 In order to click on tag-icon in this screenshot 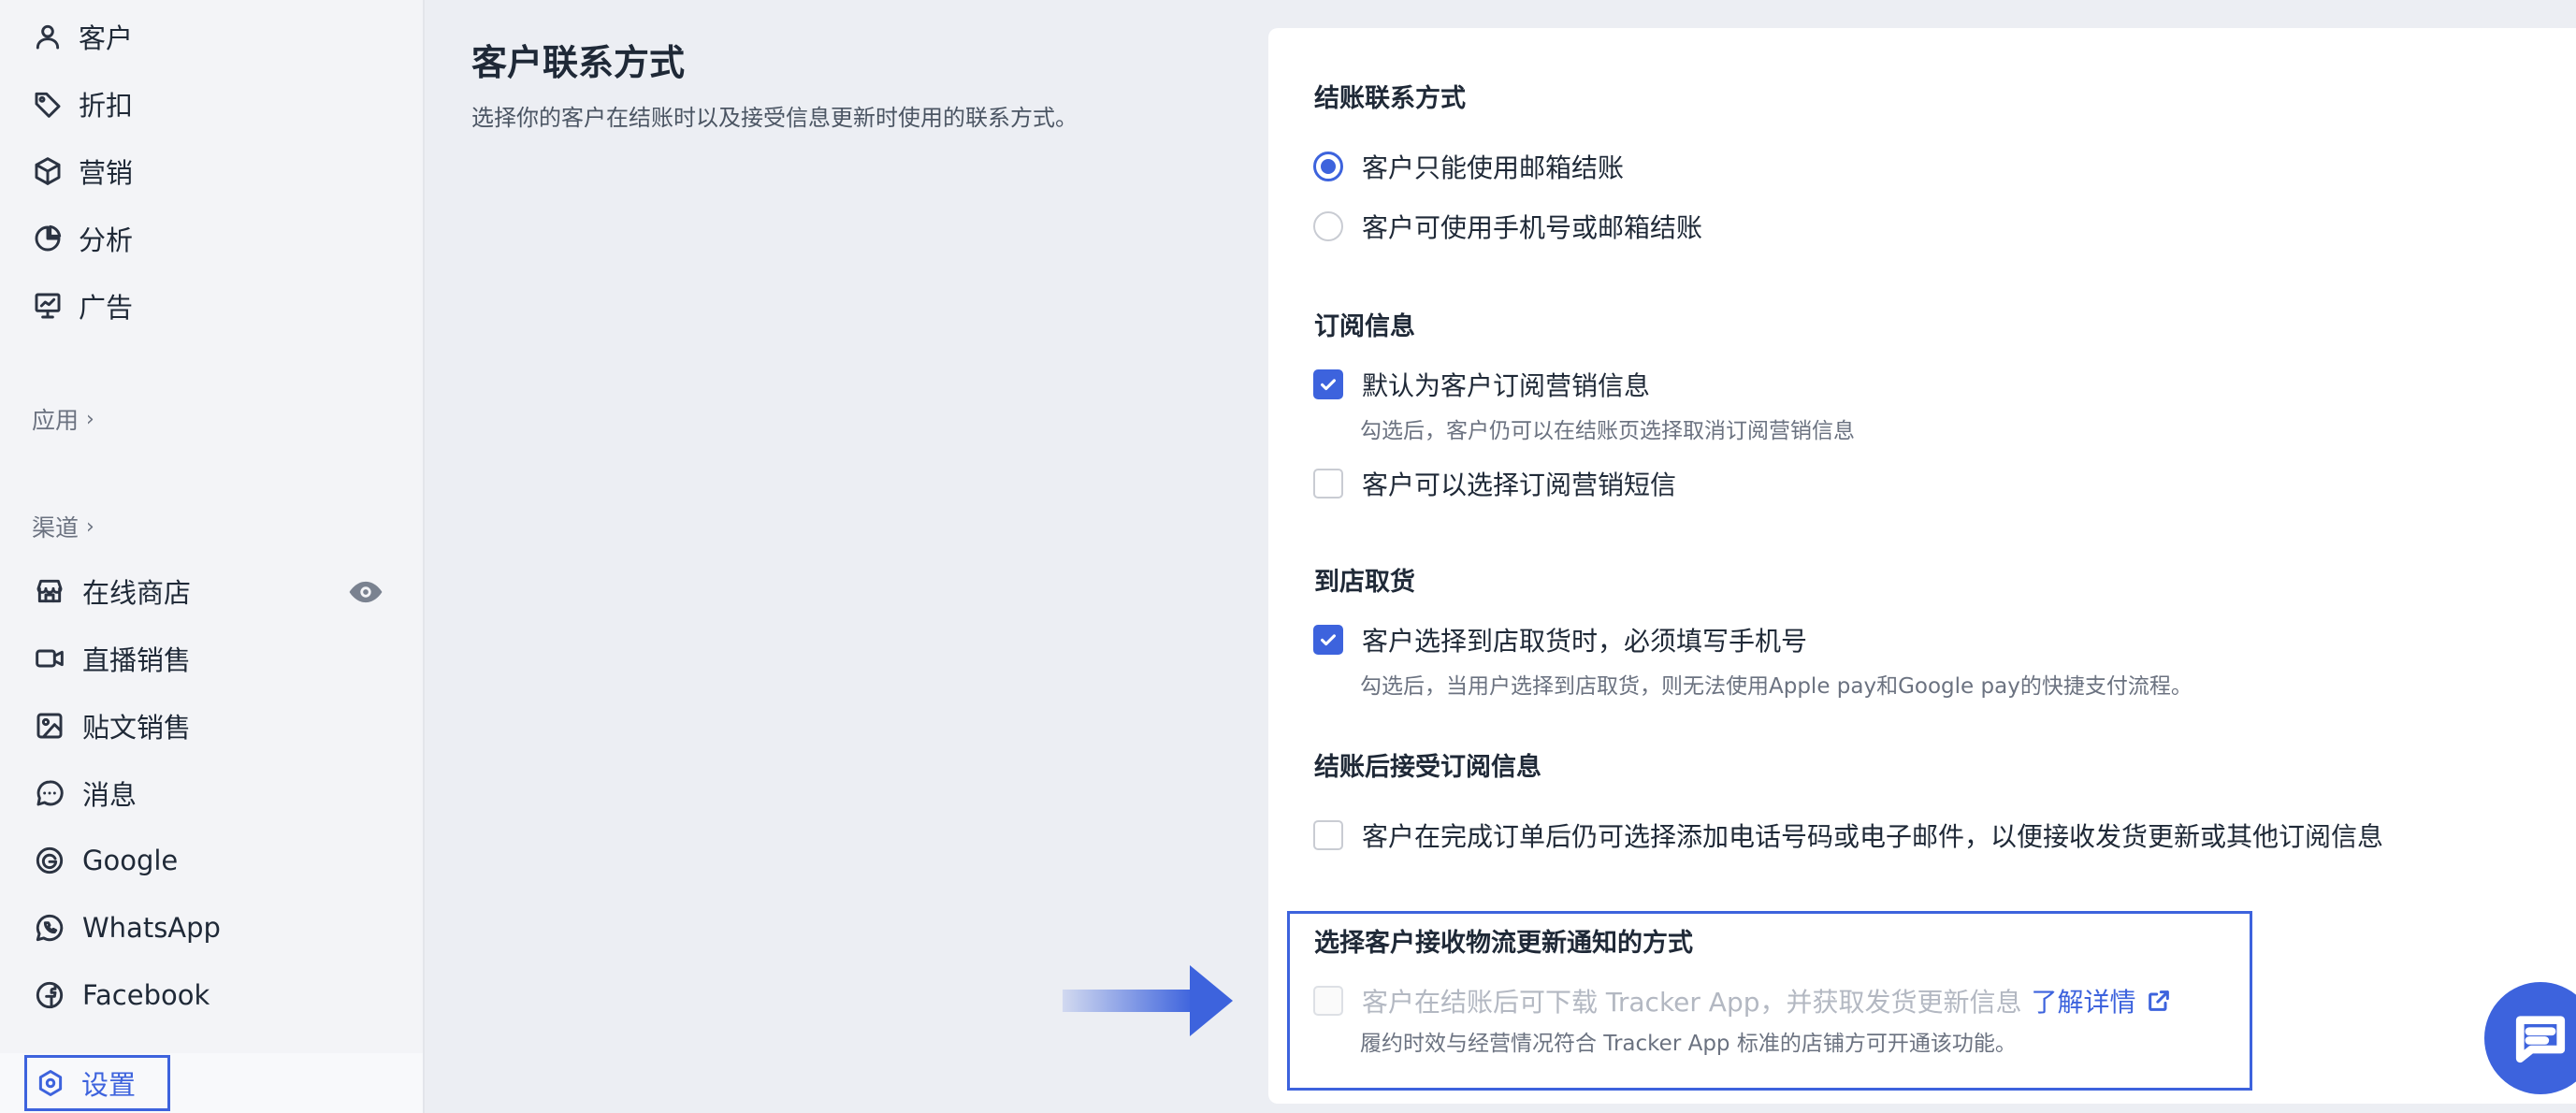, I will do `click(48, 104)`.